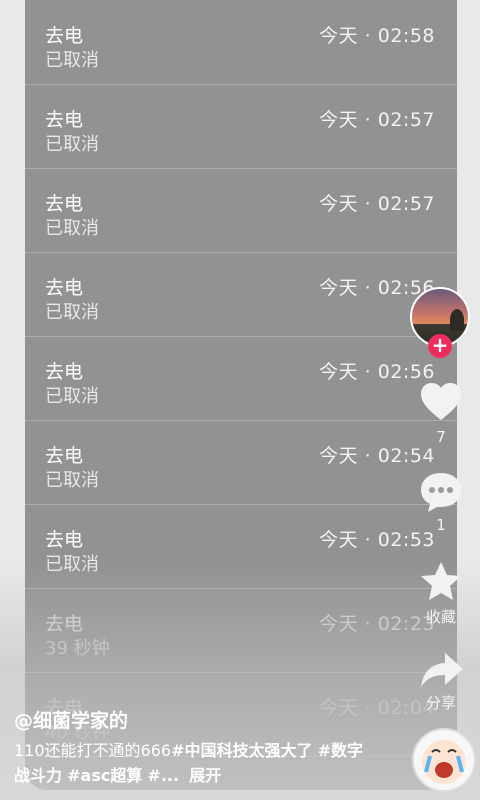 This screenshot has width=480, height=800. Describe the element at coordinates (441, 492) in the screenshot. I see `comment-icon` at that location.